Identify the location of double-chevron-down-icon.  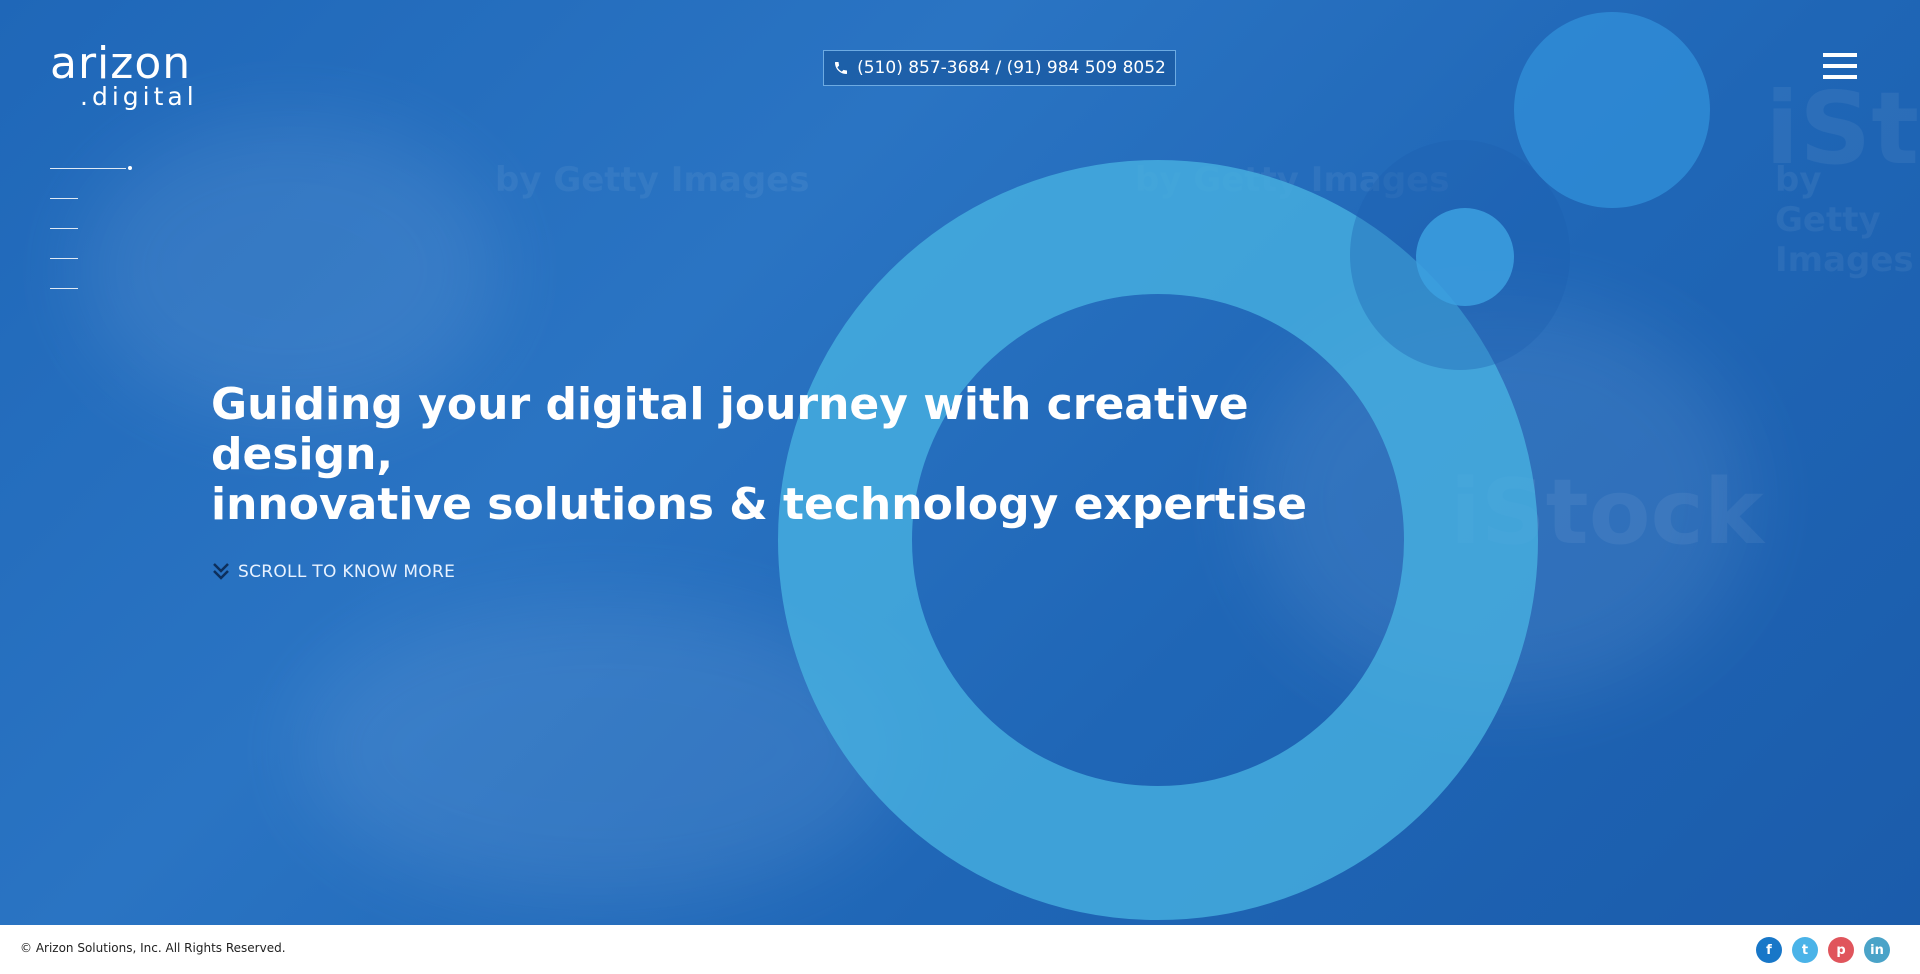
(221, 571).